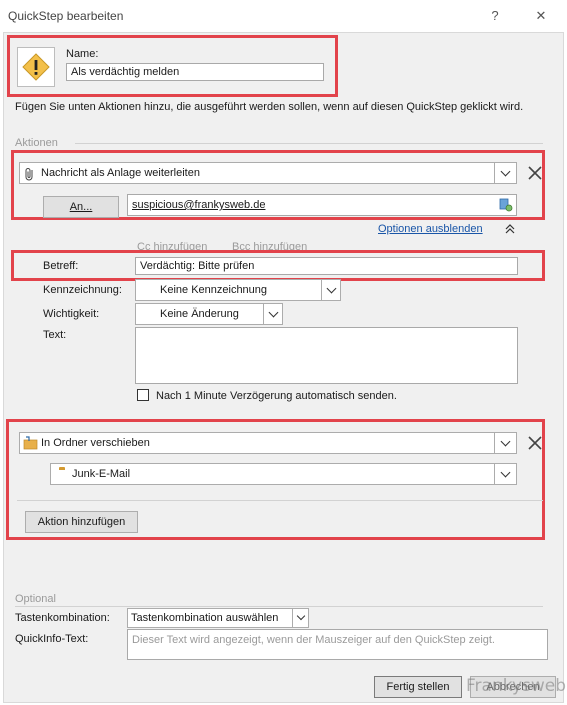  I want to click on window-title: QuickStep bearbeiten, so click(66, 16).